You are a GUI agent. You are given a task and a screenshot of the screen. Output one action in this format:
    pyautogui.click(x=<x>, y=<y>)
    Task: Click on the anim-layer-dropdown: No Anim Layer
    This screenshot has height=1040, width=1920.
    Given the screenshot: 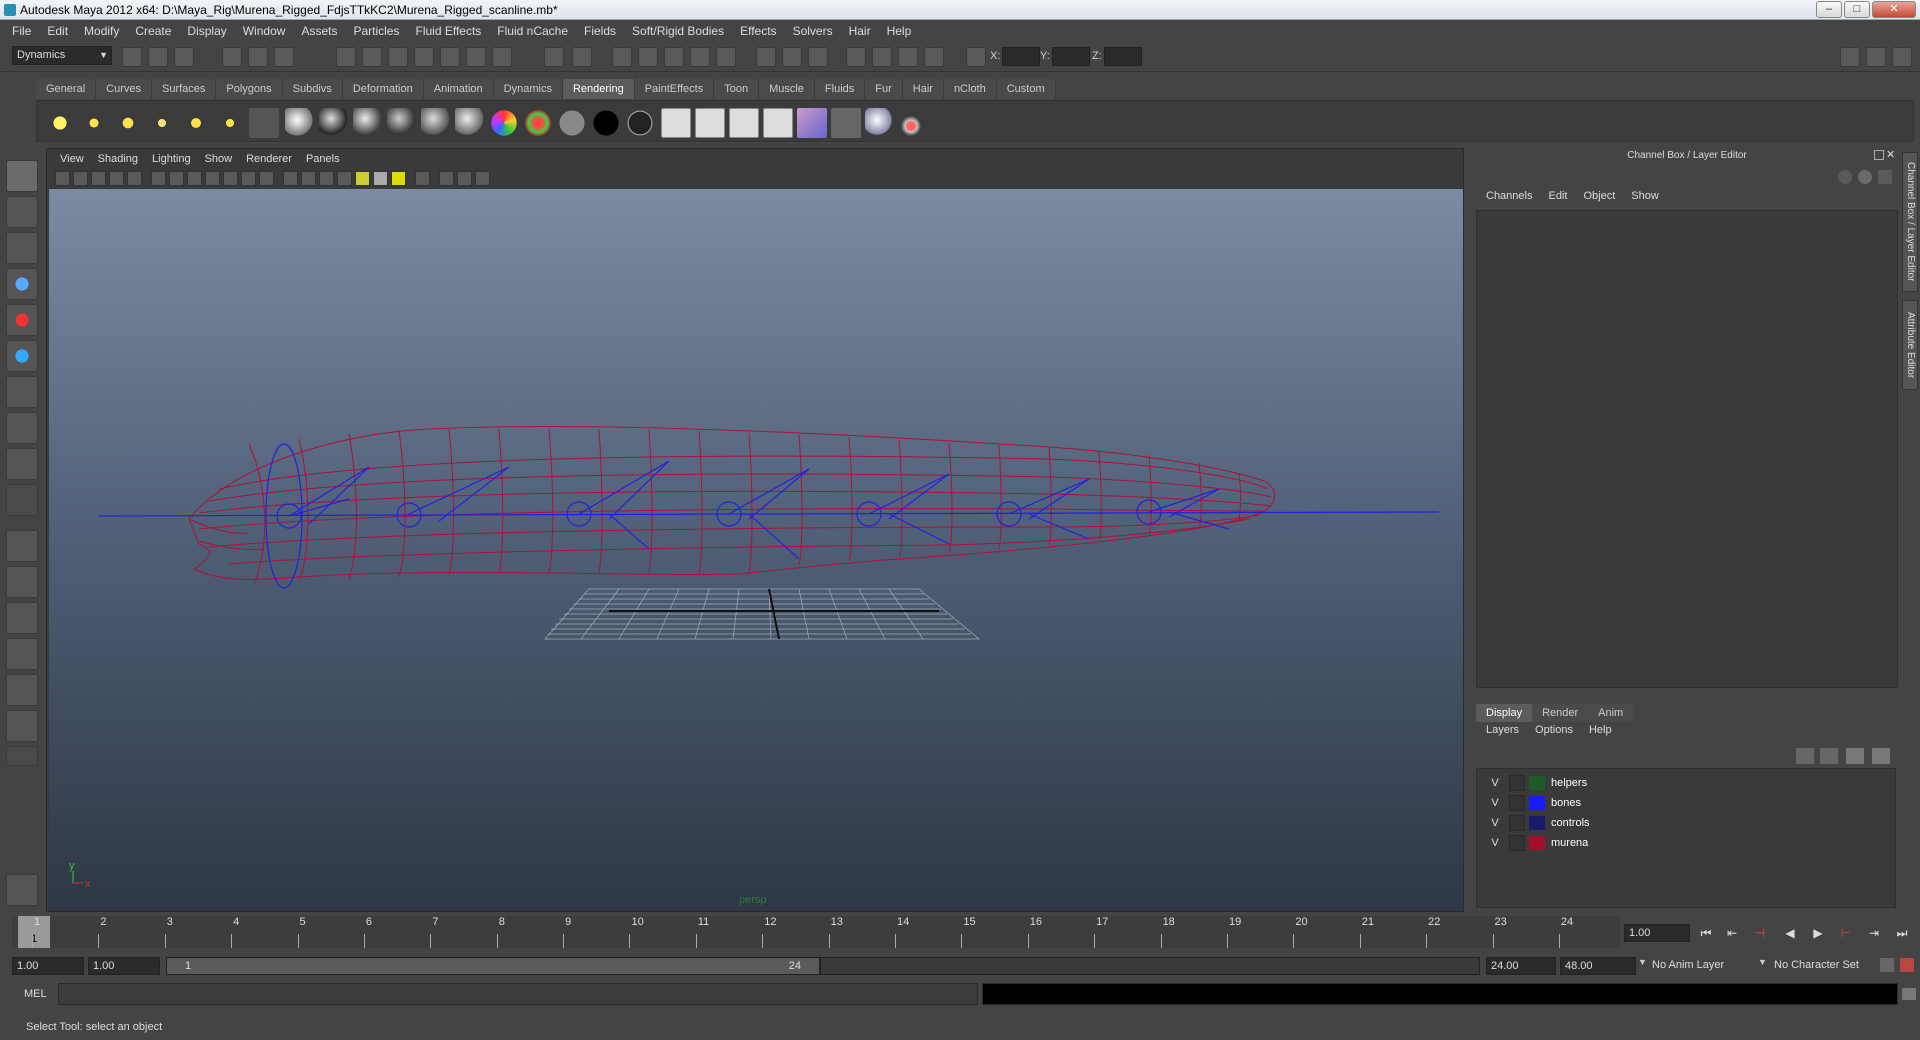 What is the action you would take?
    pyautogui.click(x=1688, y=965)
    